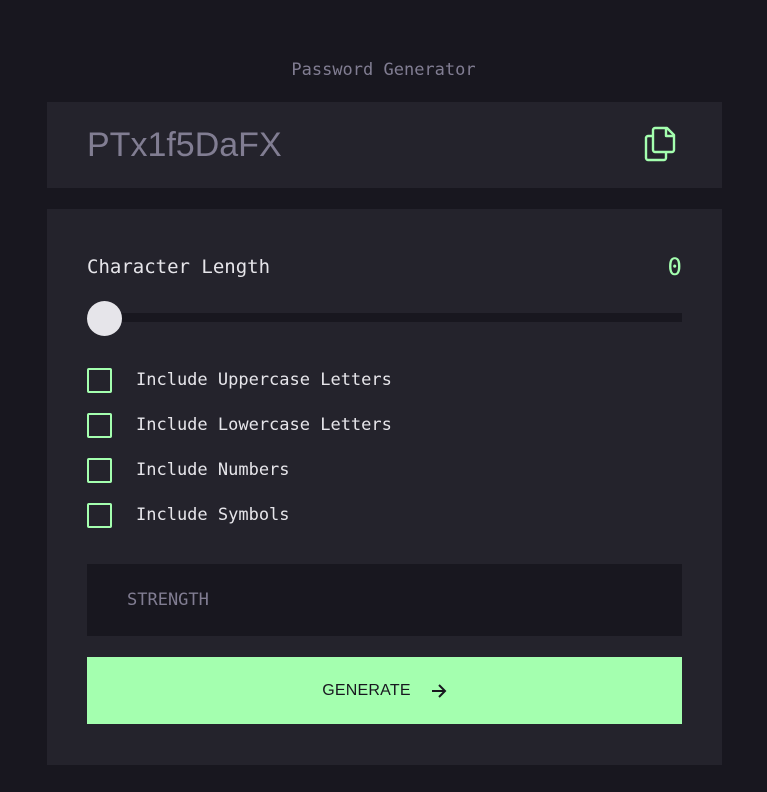 This screenshot has width=767, height=792. I want to click on symbols-checkbox, so click(99, 515).